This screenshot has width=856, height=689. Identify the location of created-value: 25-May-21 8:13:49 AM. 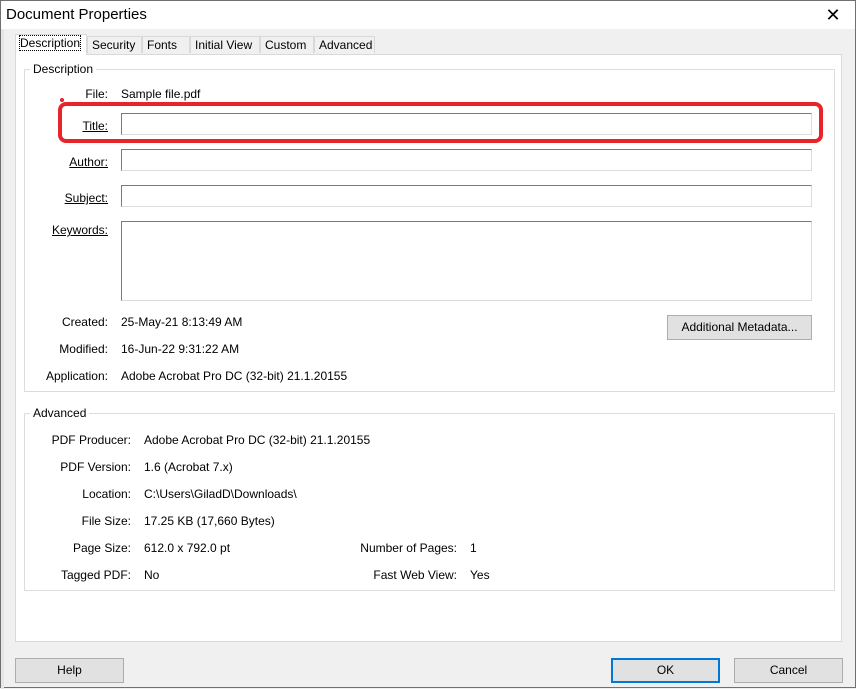
(182, 322).